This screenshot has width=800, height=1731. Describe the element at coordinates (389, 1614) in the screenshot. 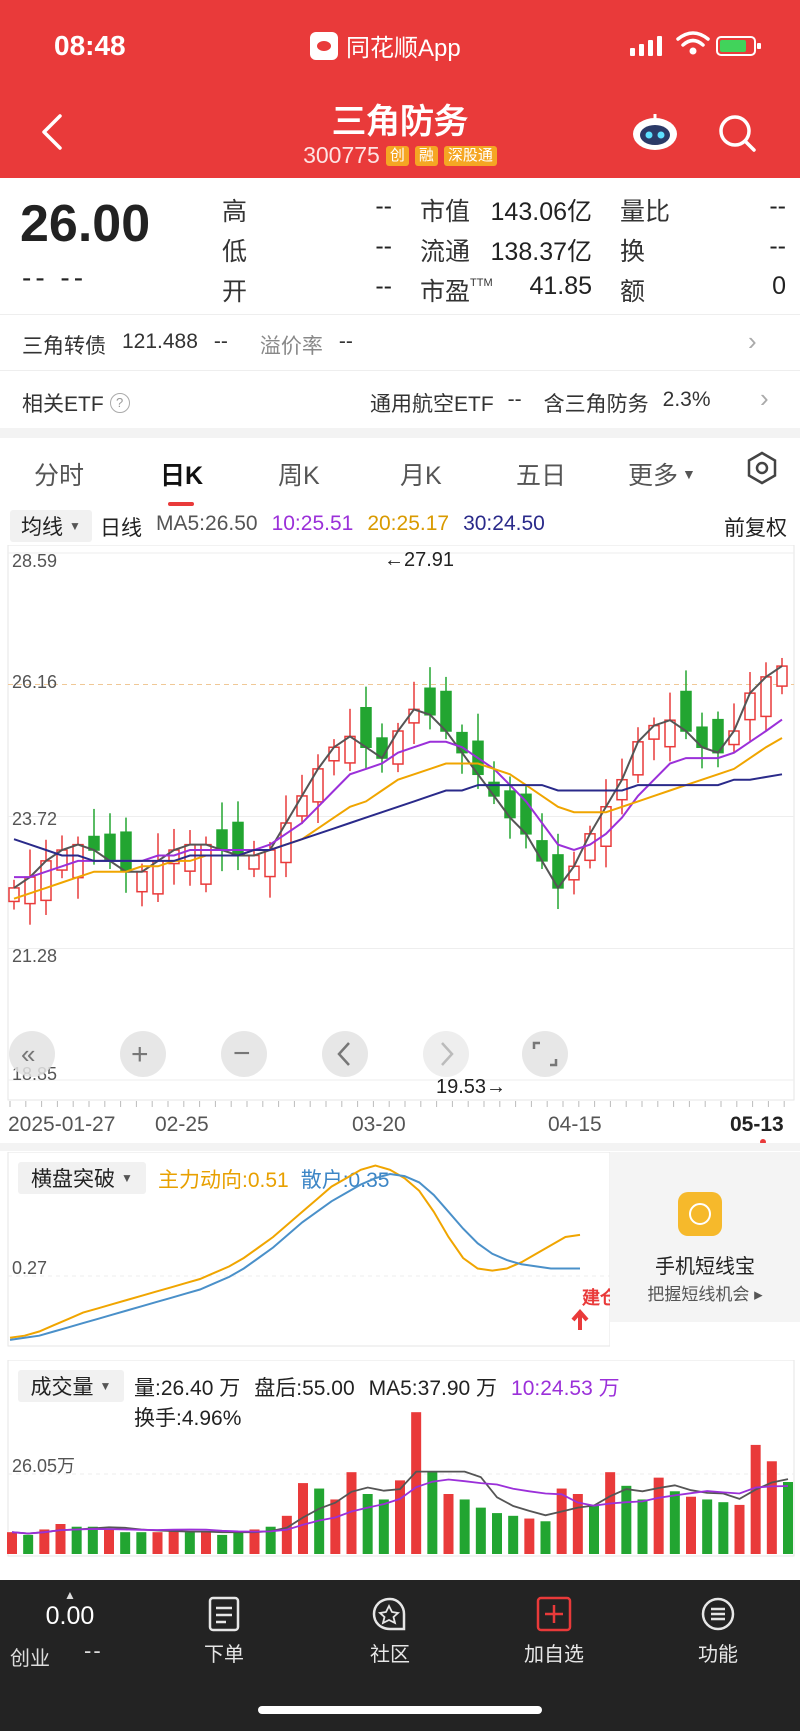

I see `community-star-icon` at that location.